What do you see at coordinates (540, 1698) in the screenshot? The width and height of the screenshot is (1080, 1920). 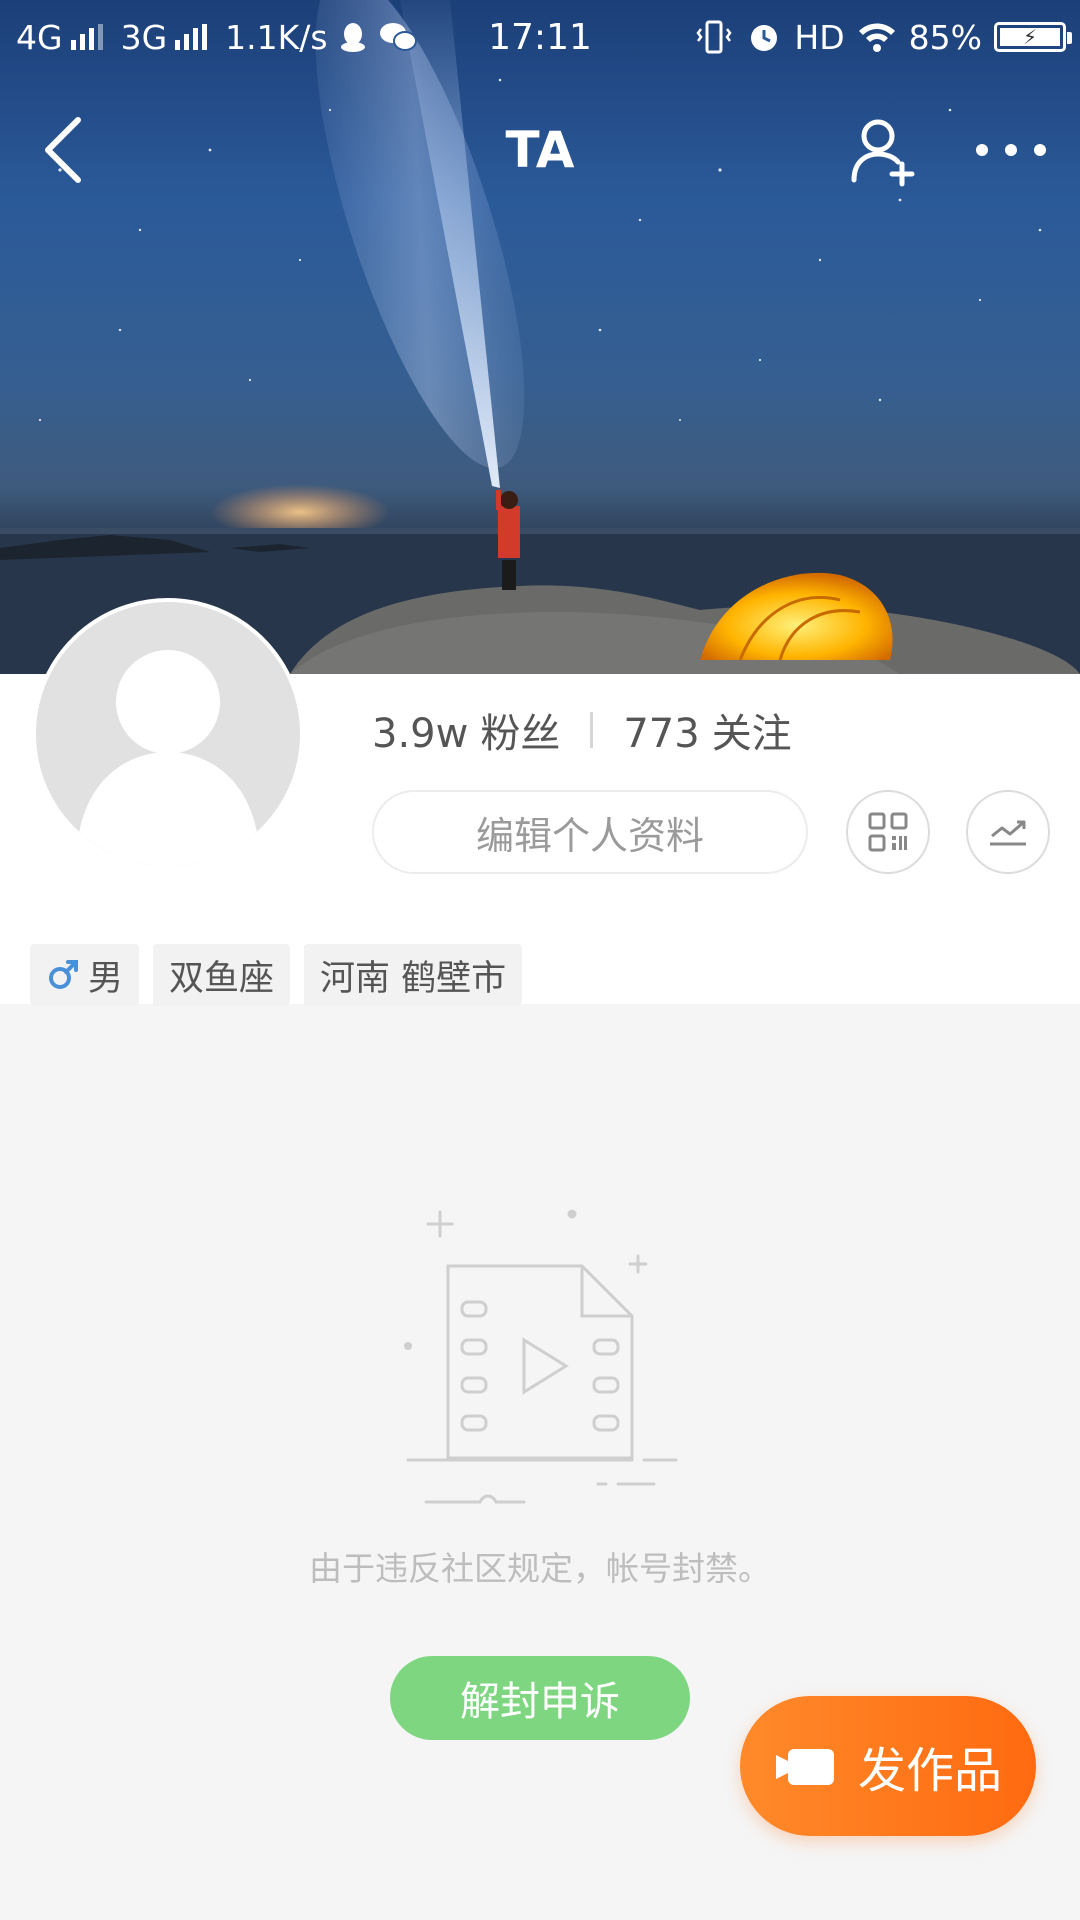 I see `appeal-button: 解封申诉` at bounding box center [540, 1698].